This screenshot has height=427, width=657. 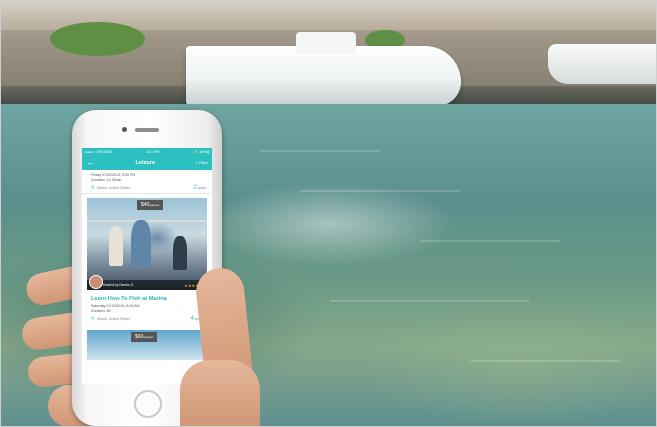 I want to click on listing-photo: $40/person Hosted by Dennis S. ★★★★☆, so click(x=147, y=244).